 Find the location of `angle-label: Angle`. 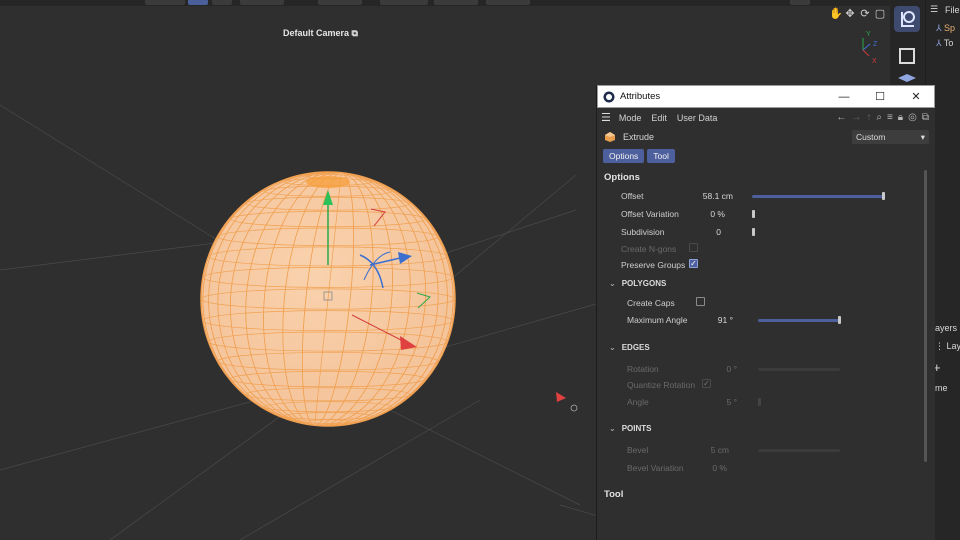

angle-label: Angle is located at coordinates (638, 402).